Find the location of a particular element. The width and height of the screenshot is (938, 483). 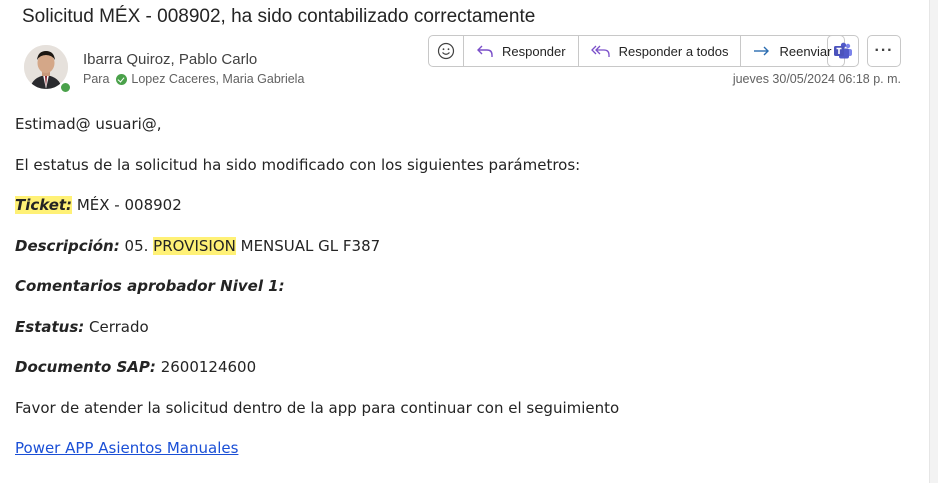

recipient-line: Para Lopez Caceres, Maria Gabriela is located at coordinates (193, 79).